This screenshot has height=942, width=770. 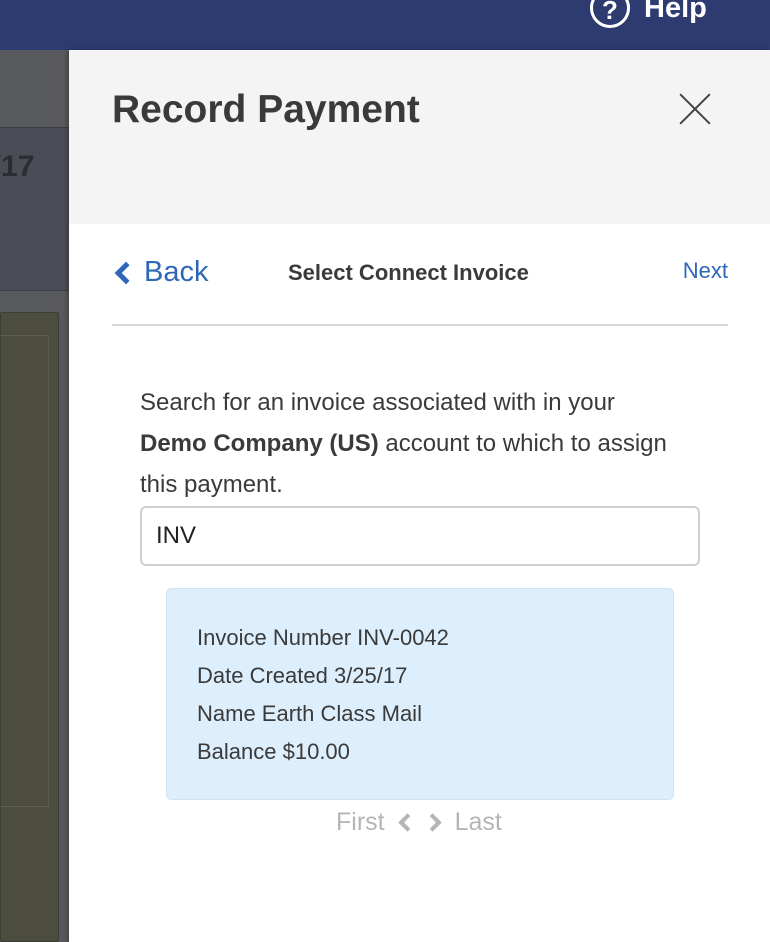 What do you see at coordinates (17, 166) in the screenshot?
I see `background-fragment-text: 3/17` at bounding box center [17, 166].